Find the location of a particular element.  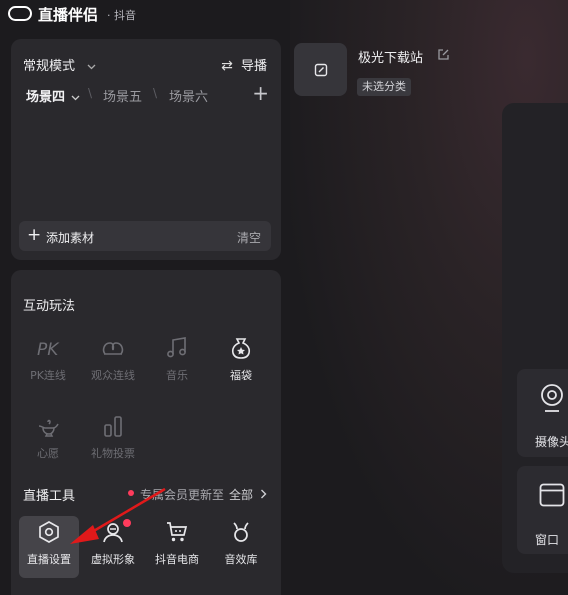

view-all-label: 全部 is located at coordinates (241, 495).